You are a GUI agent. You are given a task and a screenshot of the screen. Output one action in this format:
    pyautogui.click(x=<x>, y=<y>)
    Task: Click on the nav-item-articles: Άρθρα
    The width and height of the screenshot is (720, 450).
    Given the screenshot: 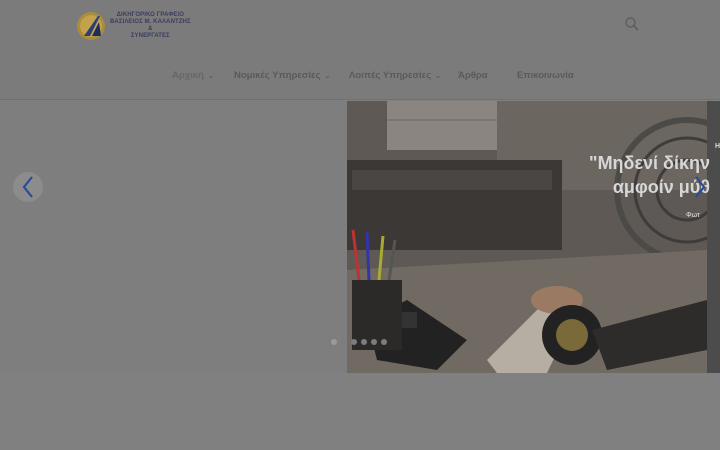 What is the action you would take?
    pyautogui.click(x=473, y=75)
    